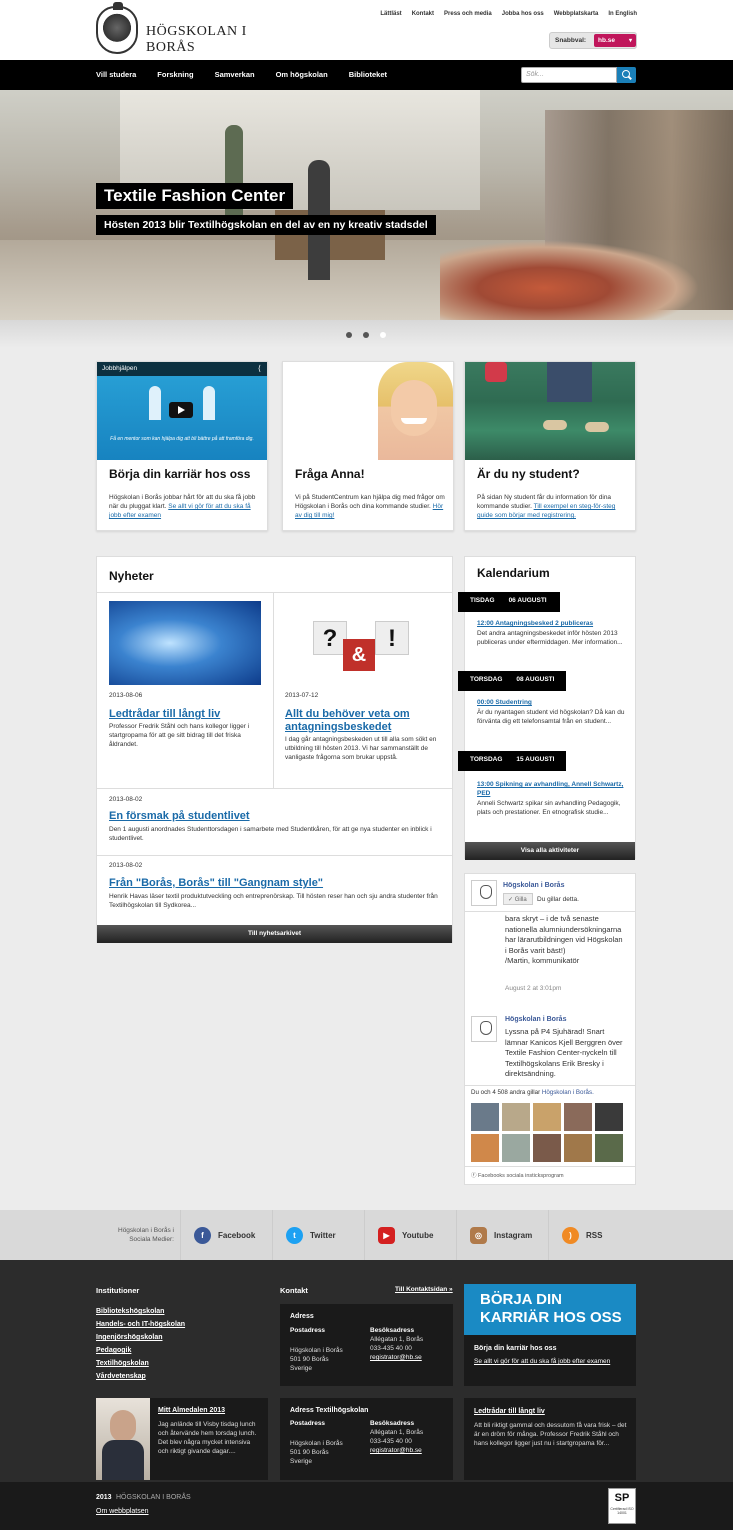  Describe the element at coordinates (512, 761) in the screenshot. I see `calendar-date-tag: TORSDAG 15 AUGUSTI` at that location.